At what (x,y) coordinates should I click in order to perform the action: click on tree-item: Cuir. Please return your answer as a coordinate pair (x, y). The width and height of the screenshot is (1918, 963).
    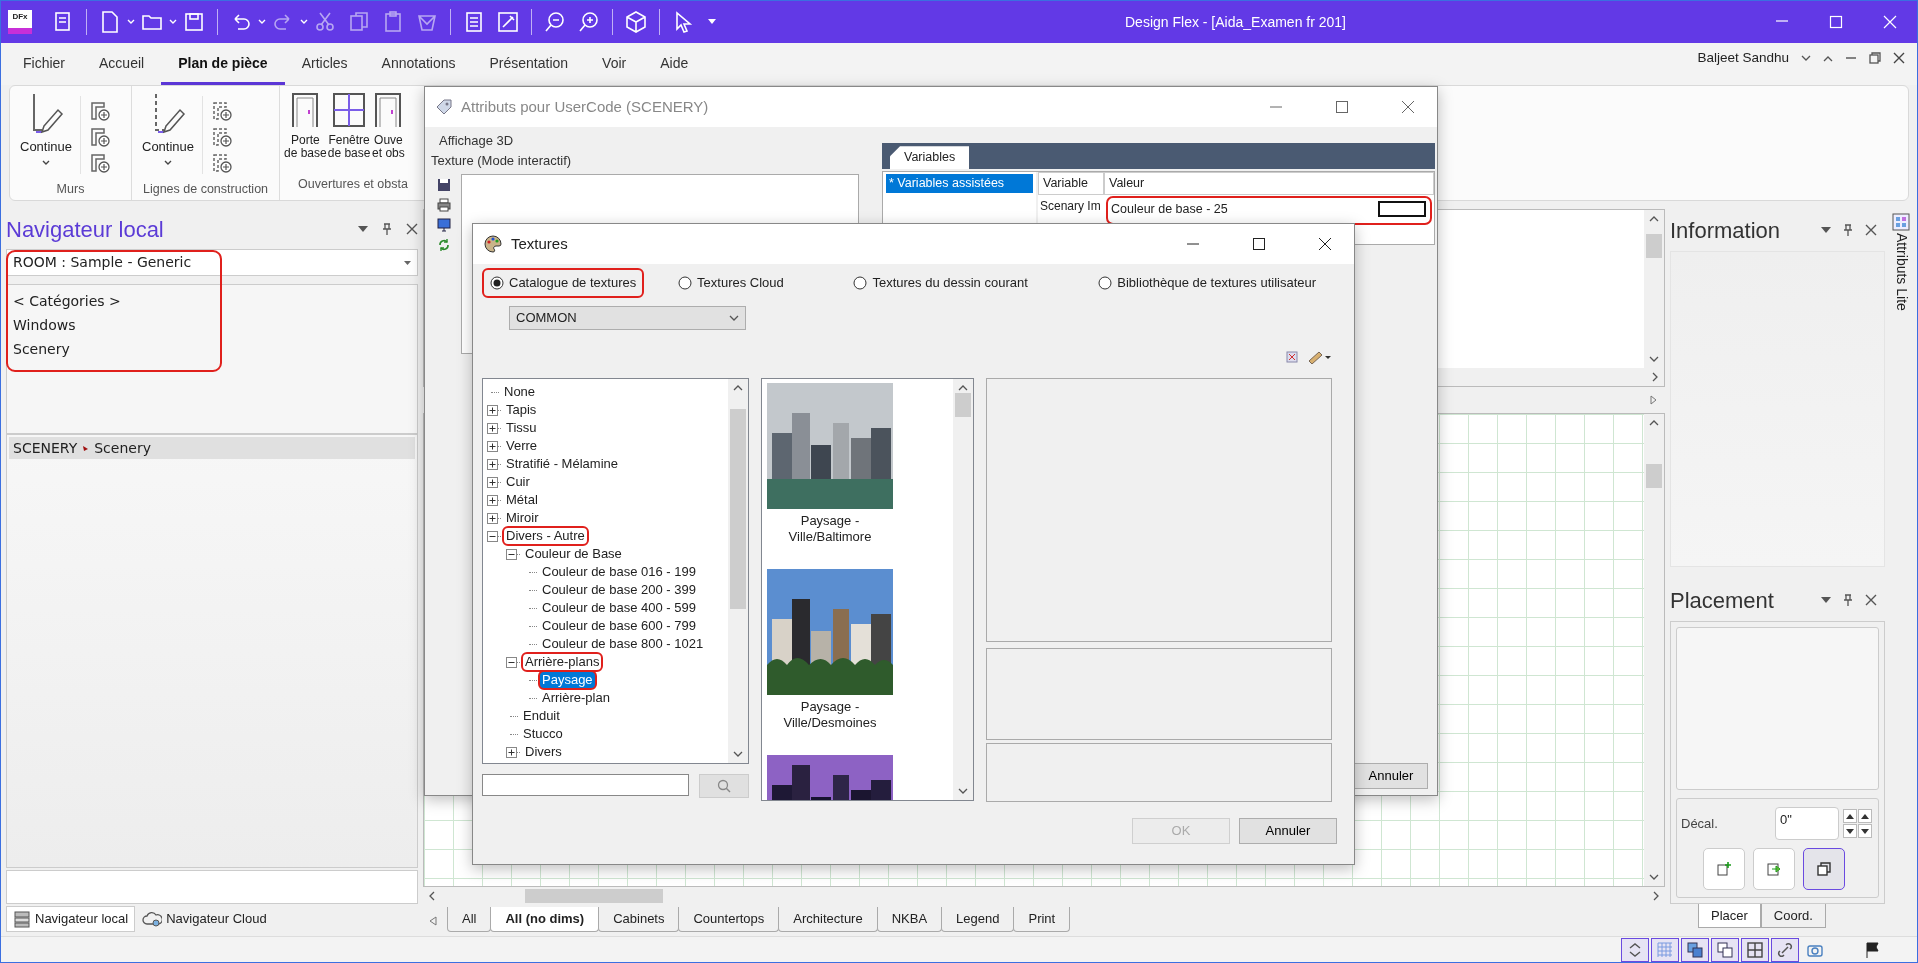
    Looking at the image, I should click on (518, 482).